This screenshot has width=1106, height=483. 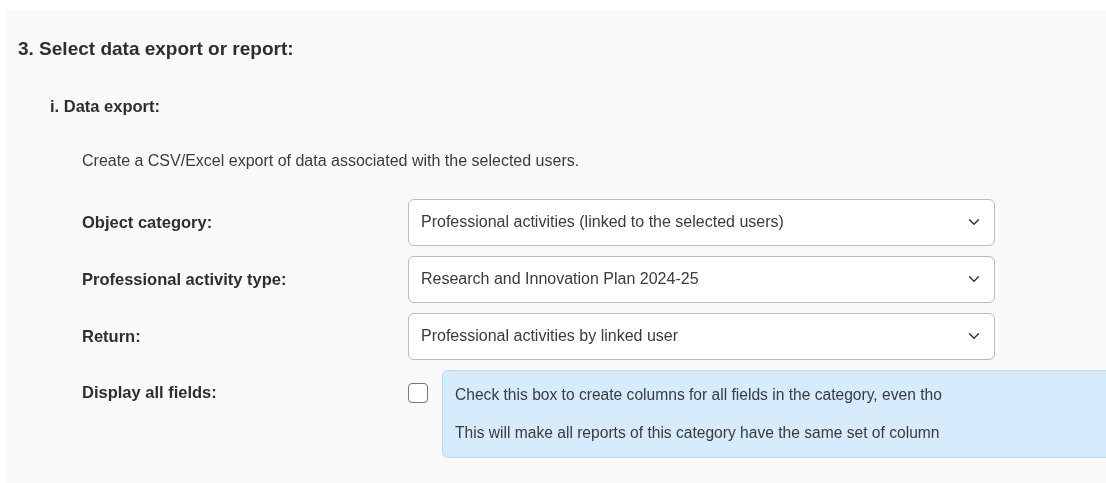 What do you see at coordinates (331, 160) in the screenshot?
I see `description-text: Create a CSV/Excel export of data associated with the selected users.` at bounding box center [331, 160].